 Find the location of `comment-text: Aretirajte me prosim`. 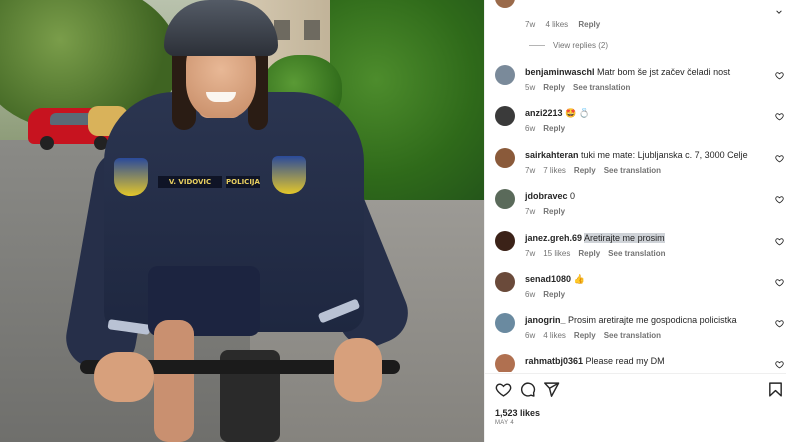

comment-text: Aretirajte me prosim is located at coordinates (624, 238).